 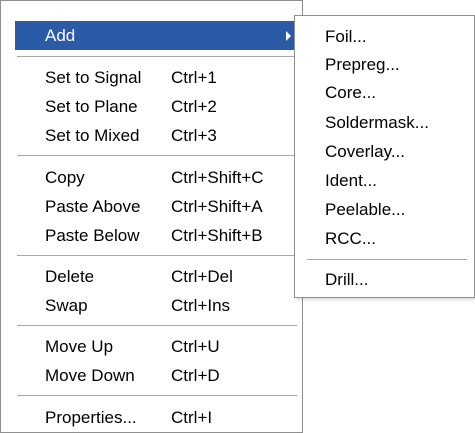 What do you see at coordinates (156, 417) in the screenshot?
I see `menu-item-properties: Properties... Ctrl+I` at bounding box center [156, 417].